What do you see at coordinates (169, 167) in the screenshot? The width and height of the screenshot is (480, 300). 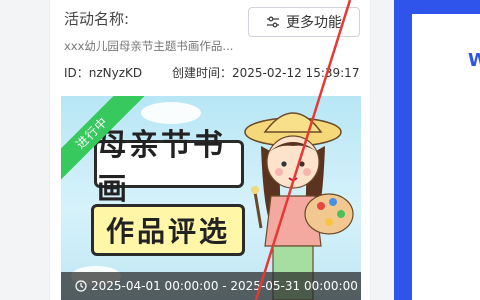 I see `poster-title-line1: 母亲节书画` at bounding box center [169, 167].